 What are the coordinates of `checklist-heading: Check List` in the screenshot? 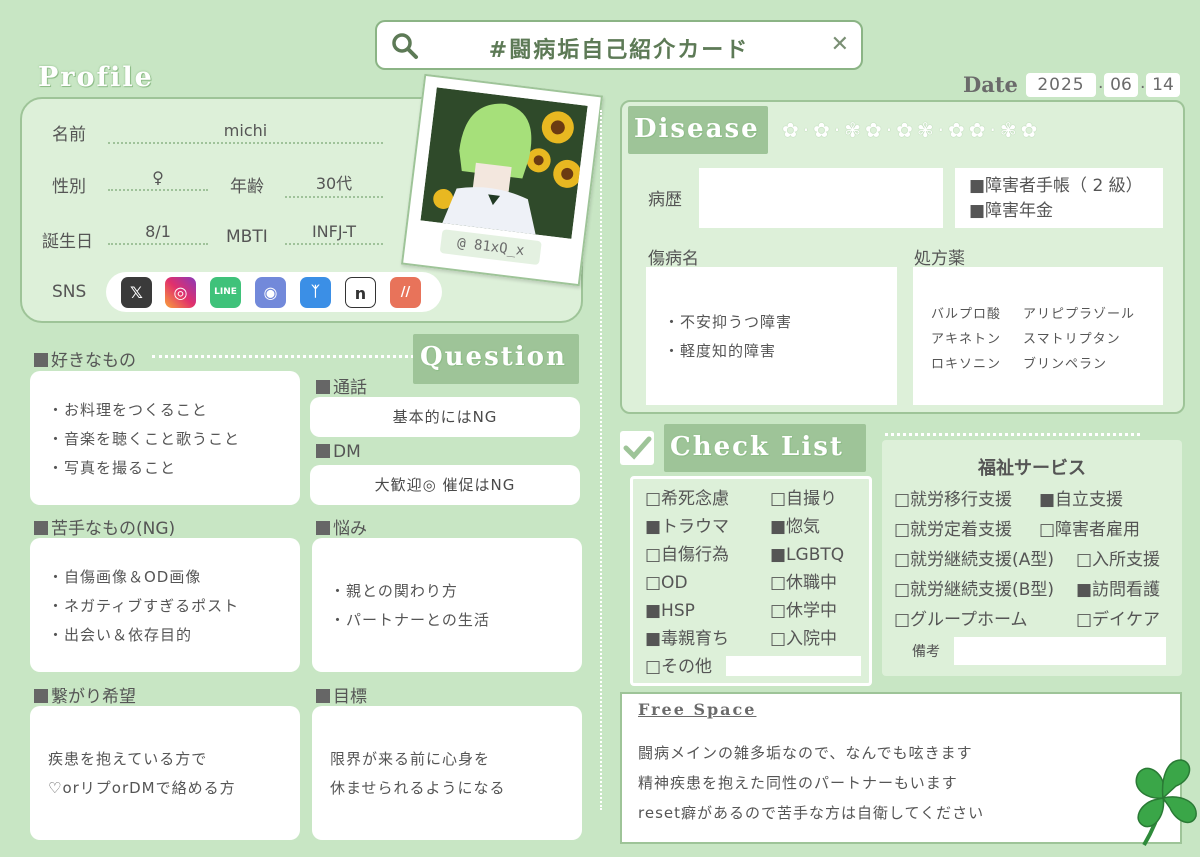 It's located at (757, 447).